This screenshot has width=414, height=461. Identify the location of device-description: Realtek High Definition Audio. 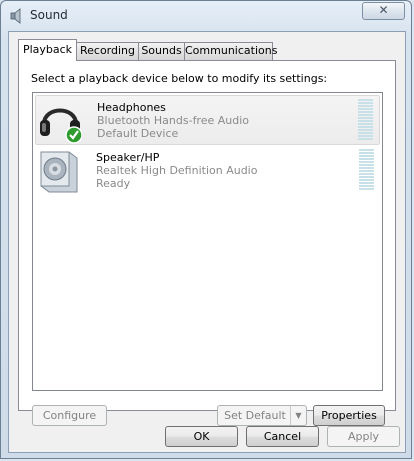
(177, 170).